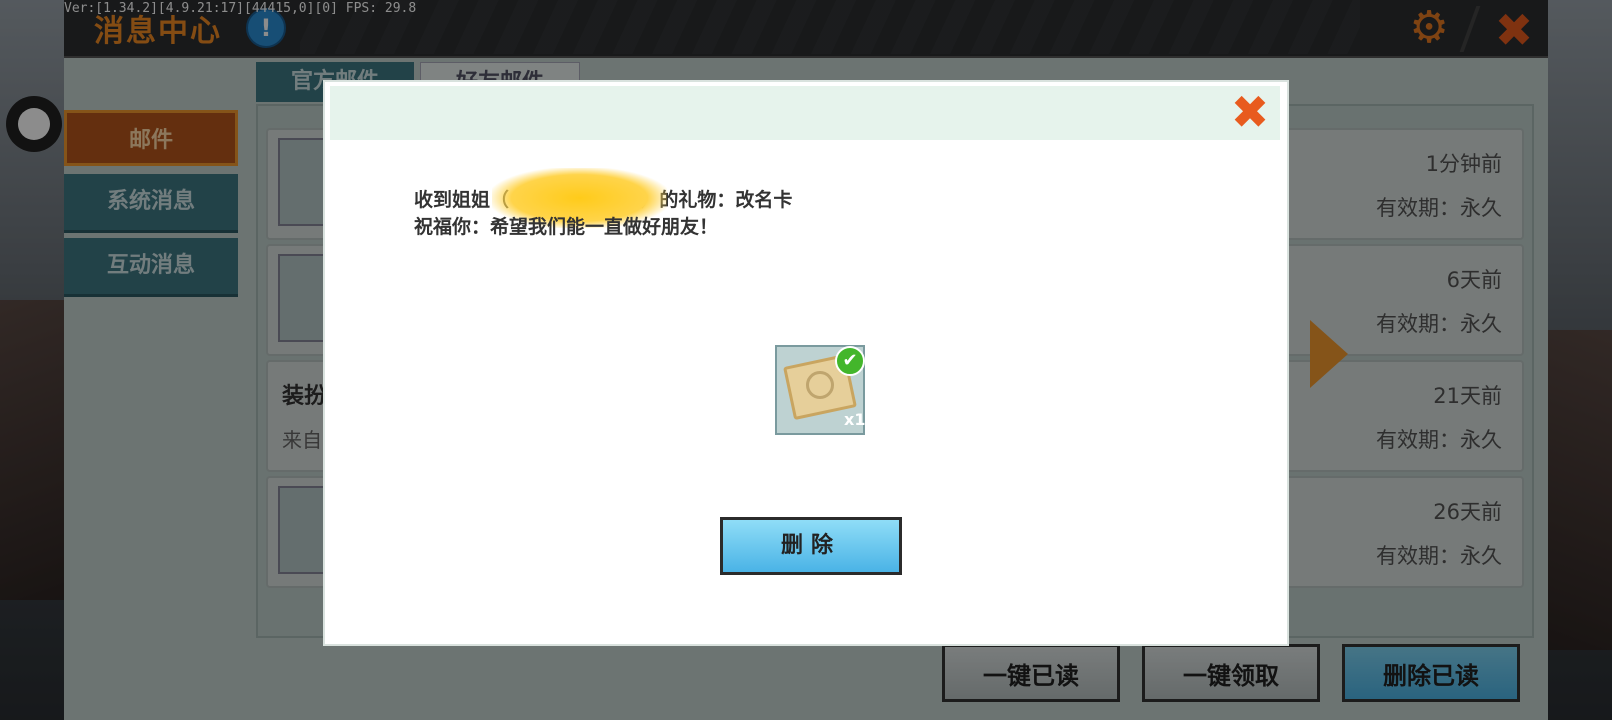 The width and height of the screenshot is (1612, 720). What do you see at coordinates (850, 361) in the screenshot?
I see `claimed-check-icon: ✔` at bounding box center [850, 361].